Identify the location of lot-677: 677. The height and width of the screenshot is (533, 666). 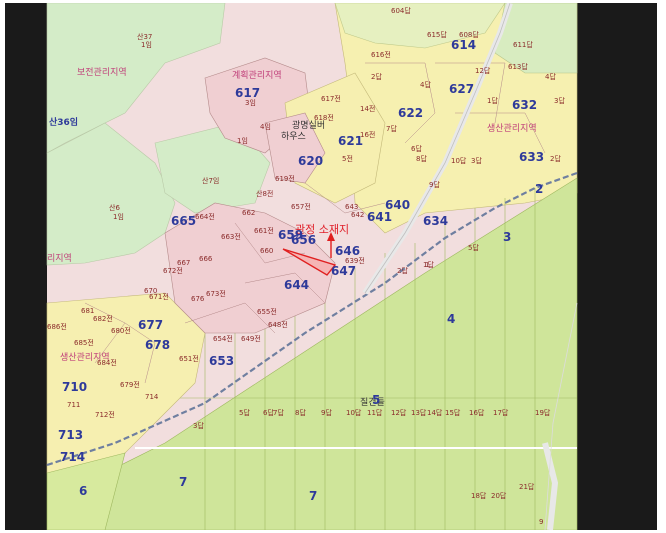
(150, 325).